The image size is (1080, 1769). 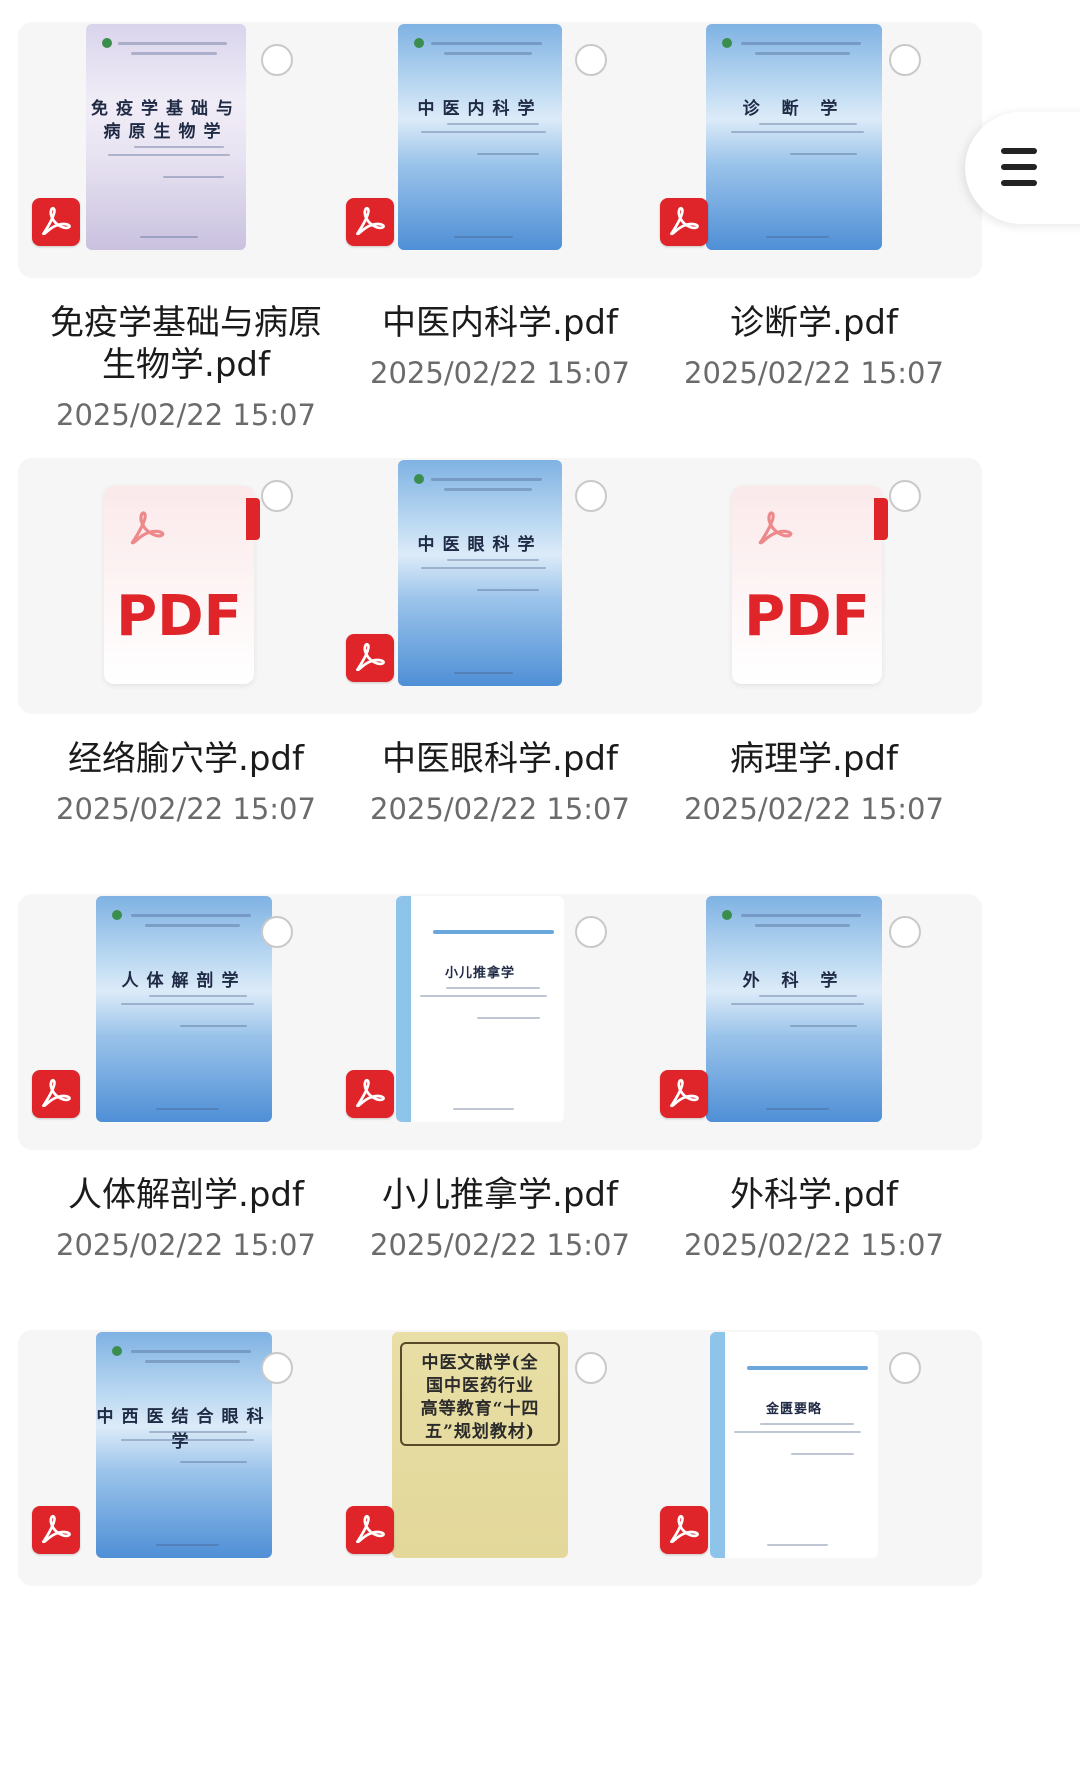 I want to click on book-cover-thumbnail: 中西医结合眼科学, so click(x=184, y=1445).